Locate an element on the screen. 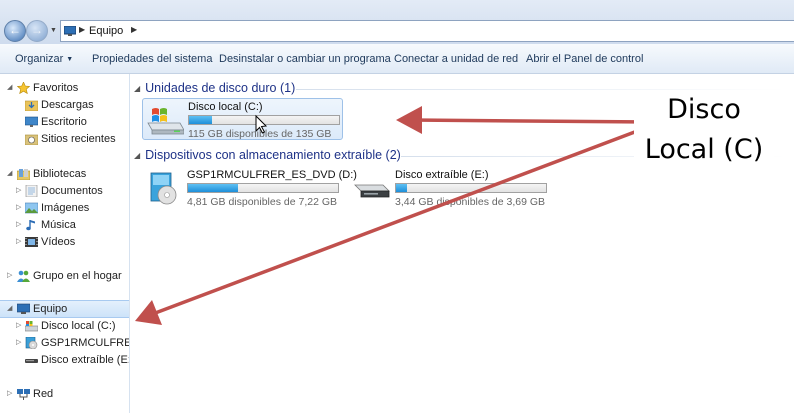 Image resolution: width=794 pixels, height=413 pixels. libraries-icon is located at coordinates (23, 174).